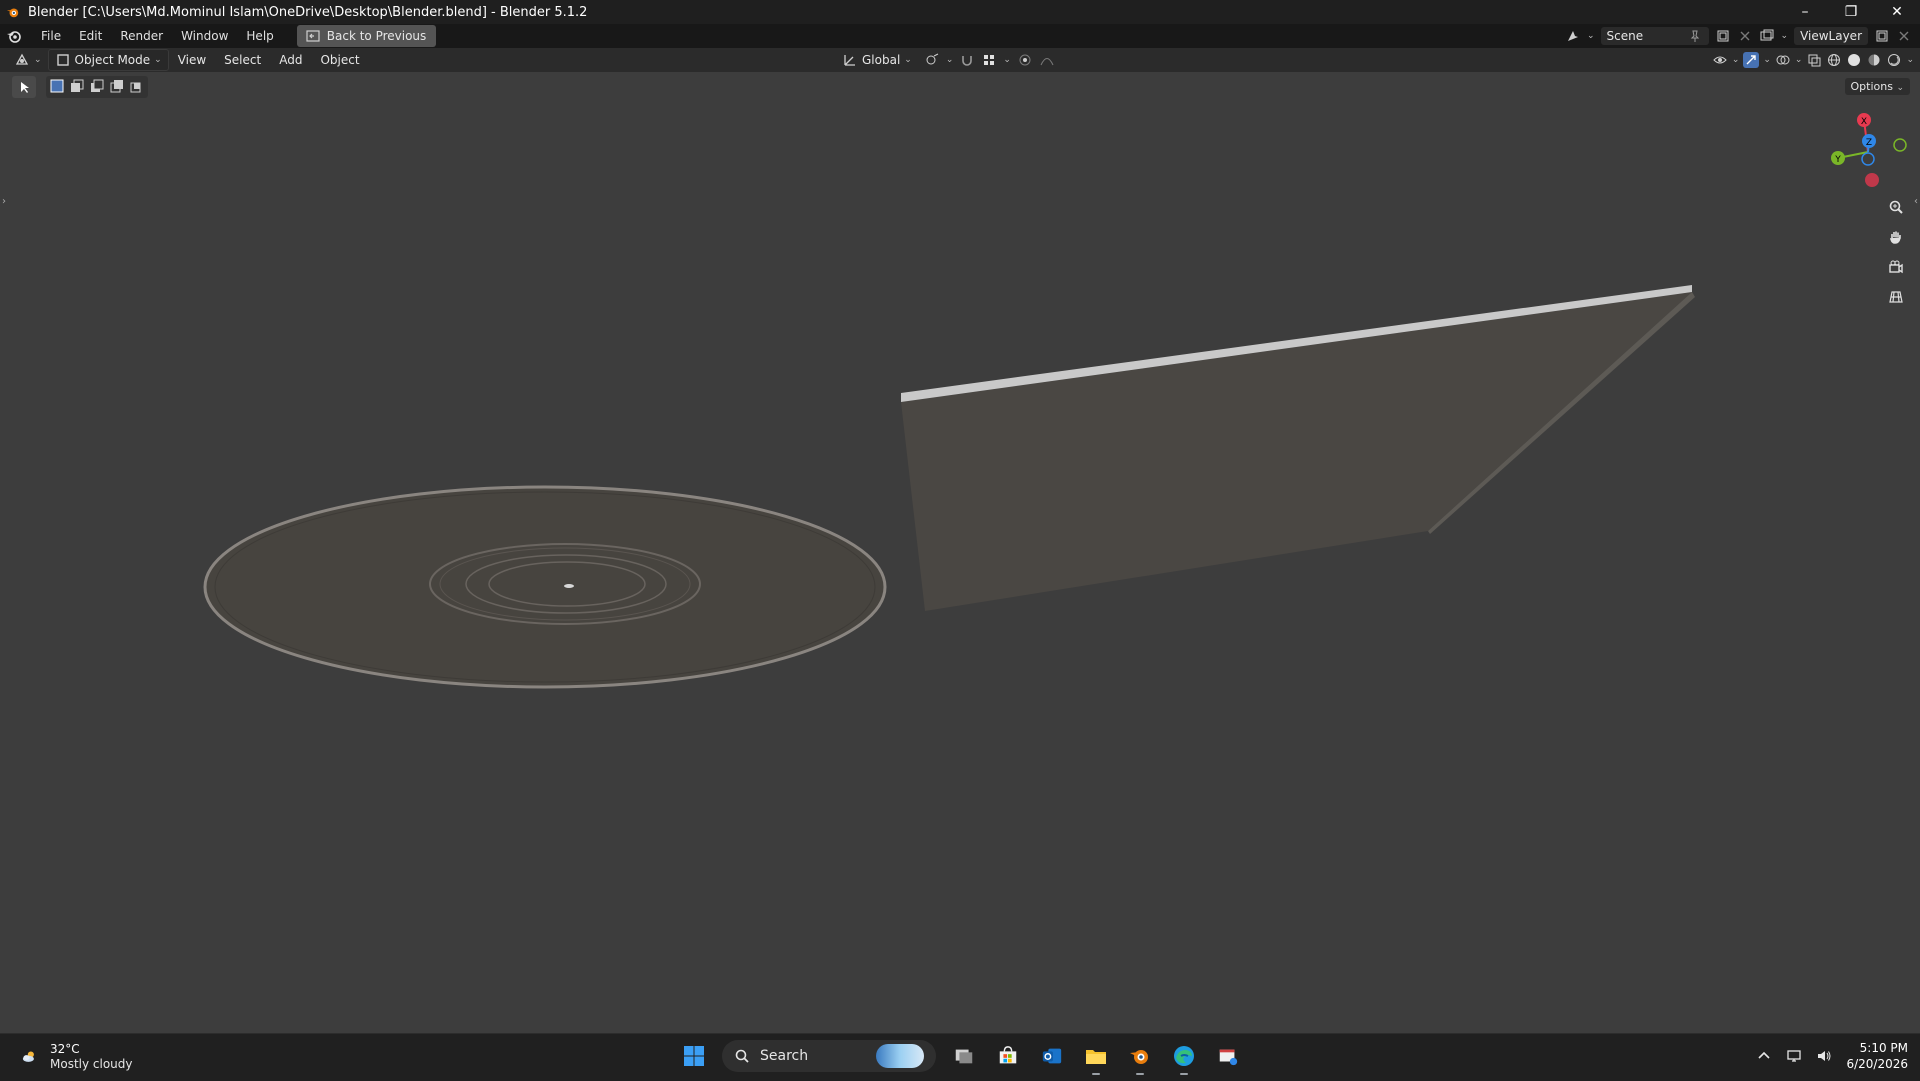 The height and width of the screenshot is (1081, 1920). What do you see at coordinates (1870, 151) in the screenshot?
I see `navigation-gizmo: X Y Z` at bounding box center [1870, 151].